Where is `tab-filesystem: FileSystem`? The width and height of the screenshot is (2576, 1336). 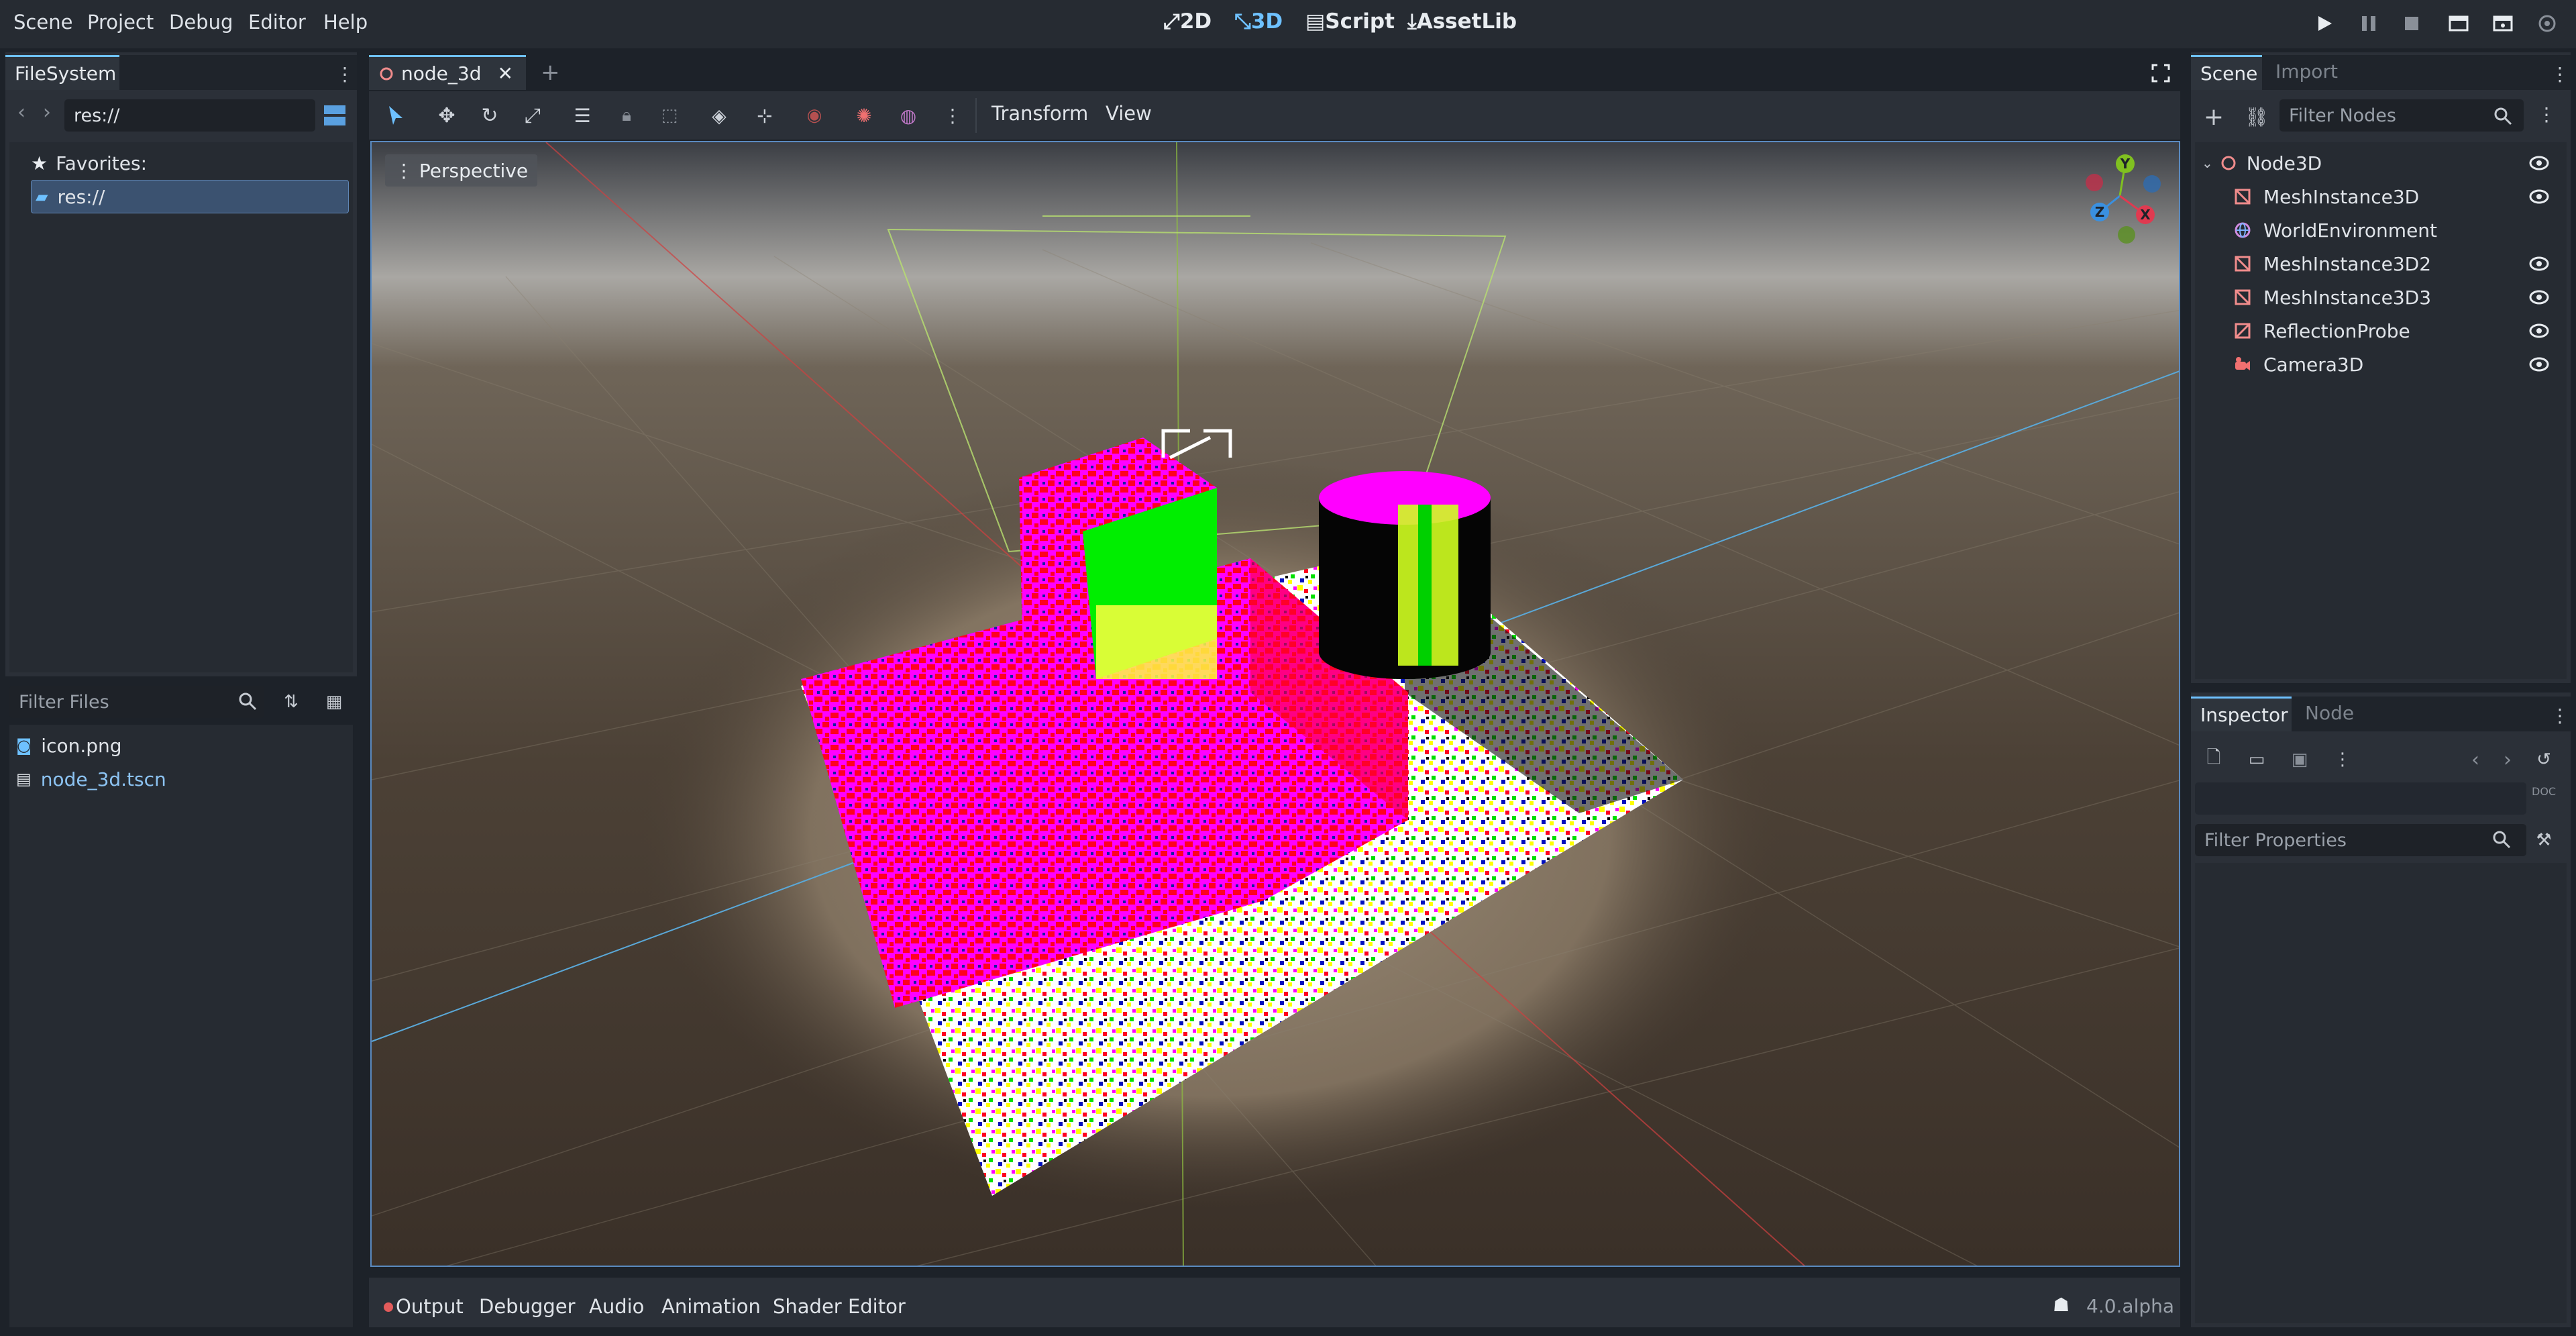 tab-filesystem: FileSystem is located at coordinates (62, 72).